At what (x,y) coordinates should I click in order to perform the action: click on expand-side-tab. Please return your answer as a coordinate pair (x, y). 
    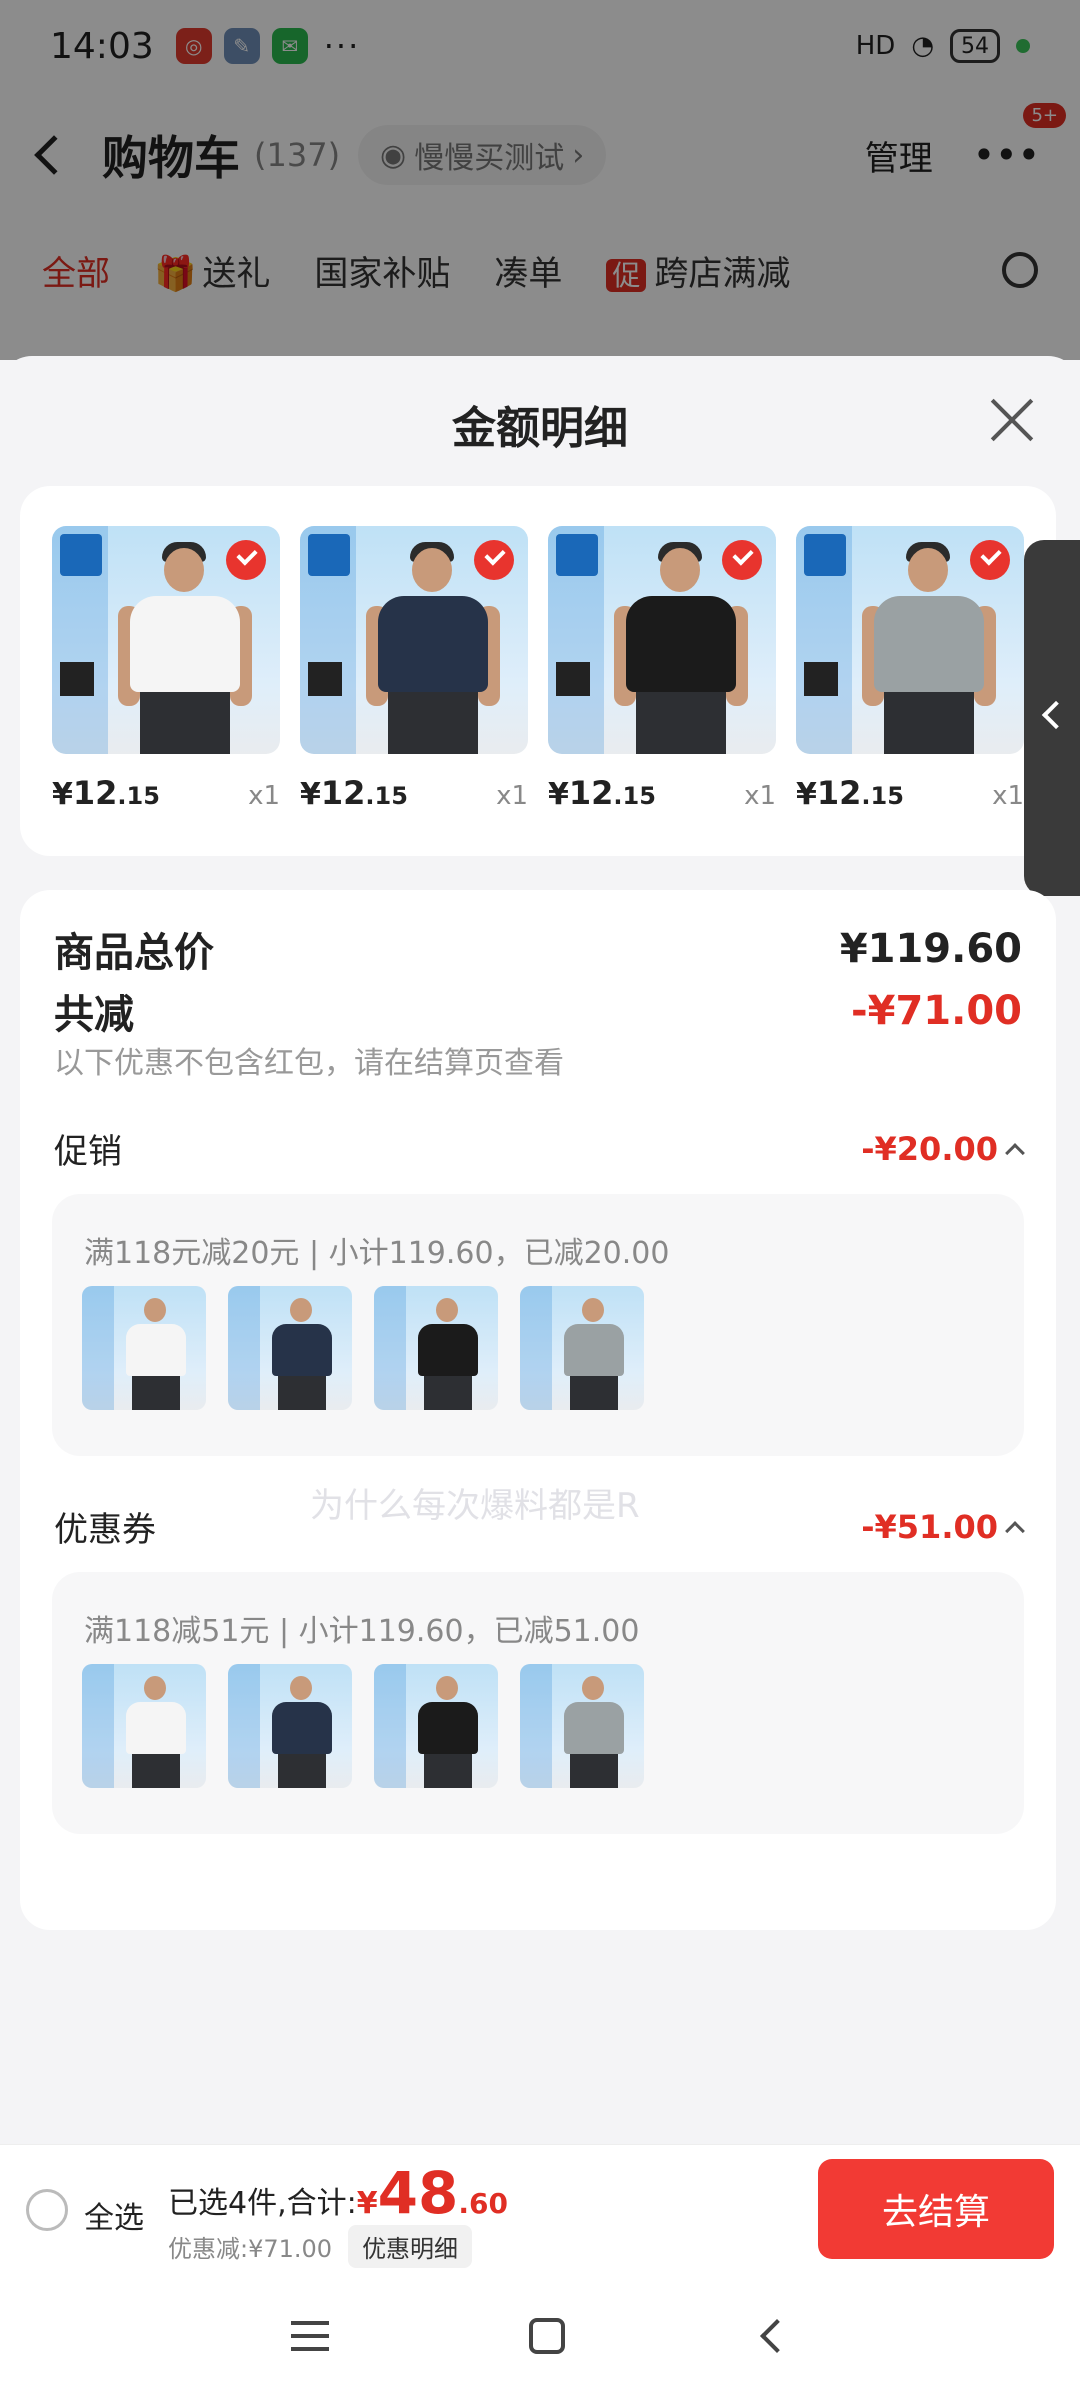
    Looking at the image, I should click on (1052, 718).